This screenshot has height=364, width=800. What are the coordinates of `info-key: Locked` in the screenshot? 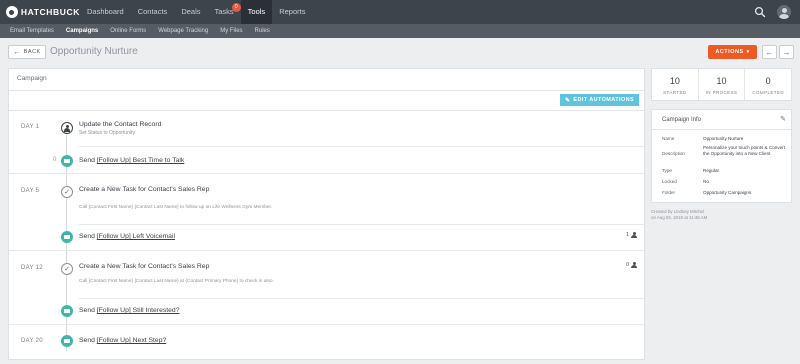 It's located at (669, 181).